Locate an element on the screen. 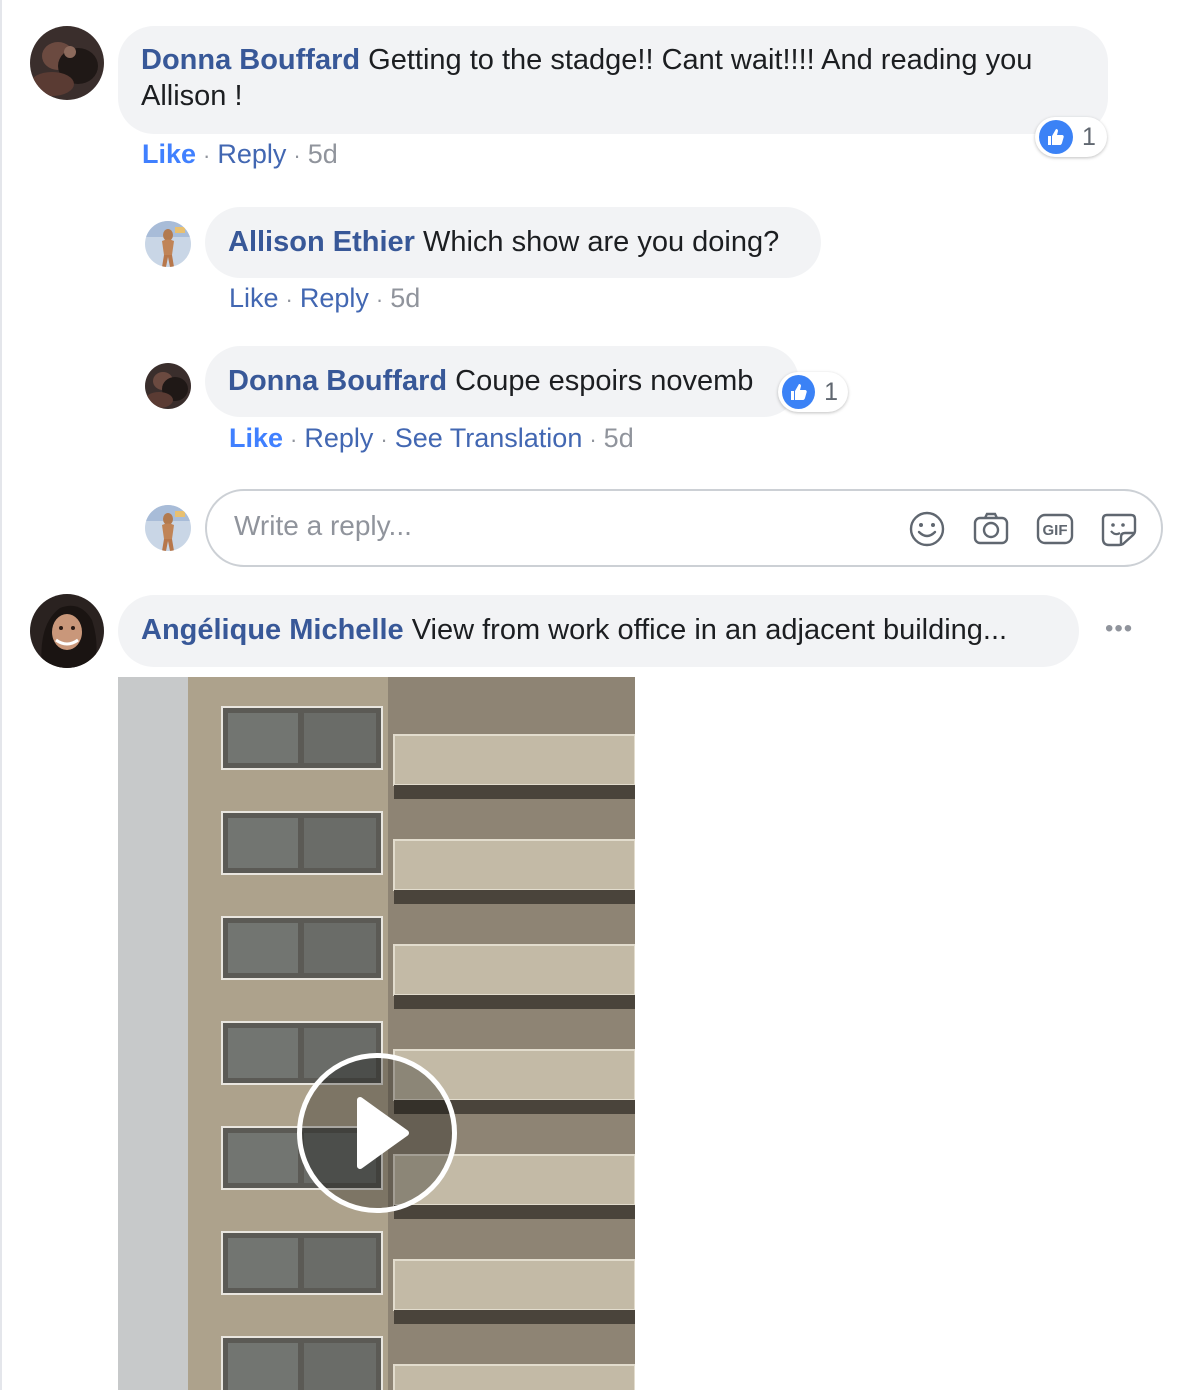 This screenshot has width=1182, height=1390. play-icon is located at coordinates (383, 1133).